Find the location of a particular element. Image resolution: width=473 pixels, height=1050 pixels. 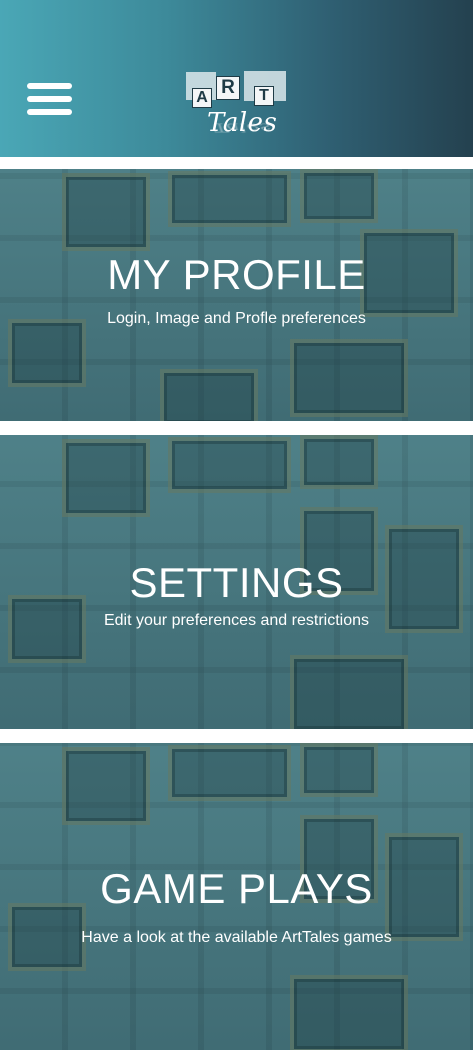

hamburger-menu-icon is located at coordinates (49, 100).